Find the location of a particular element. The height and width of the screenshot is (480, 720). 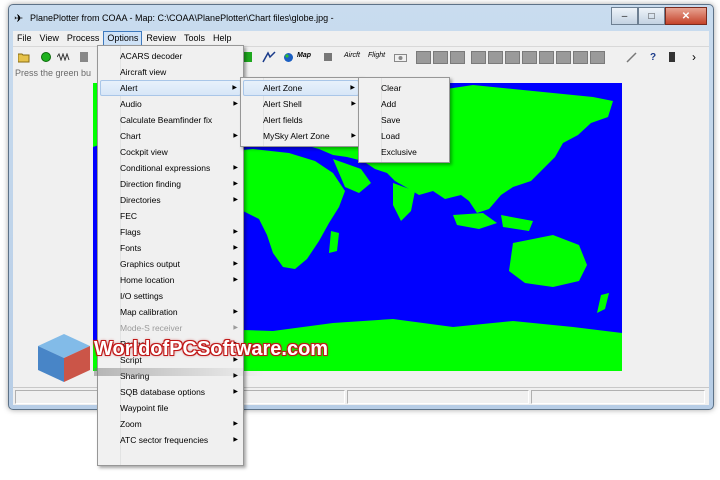

options-item-atc-sector-frequencies: ATC sector frequencies ▶ is located at coordinates (170, 440).